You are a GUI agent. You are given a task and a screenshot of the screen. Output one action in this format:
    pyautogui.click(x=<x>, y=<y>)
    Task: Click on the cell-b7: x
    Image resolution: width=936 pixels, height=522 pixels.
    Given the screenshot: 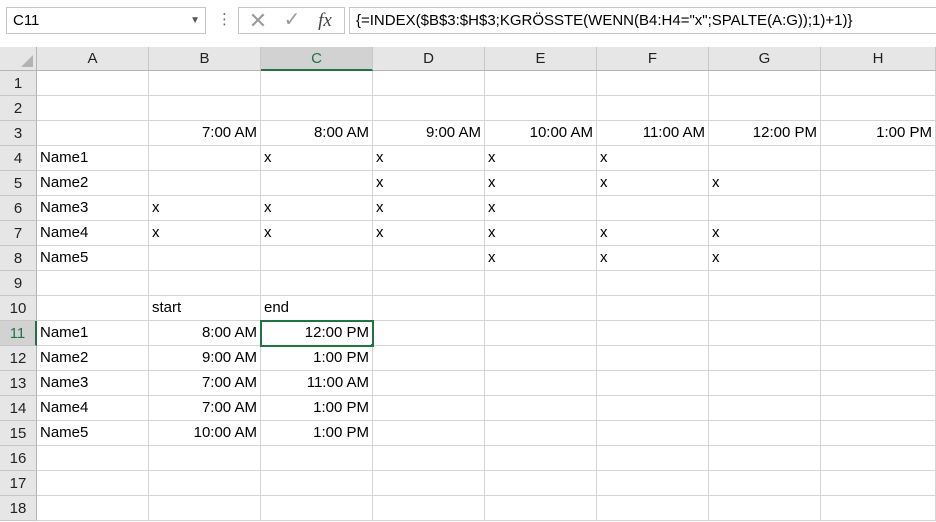 What is the action you would take?
    pyautogui.click(x=205, y=233)
    